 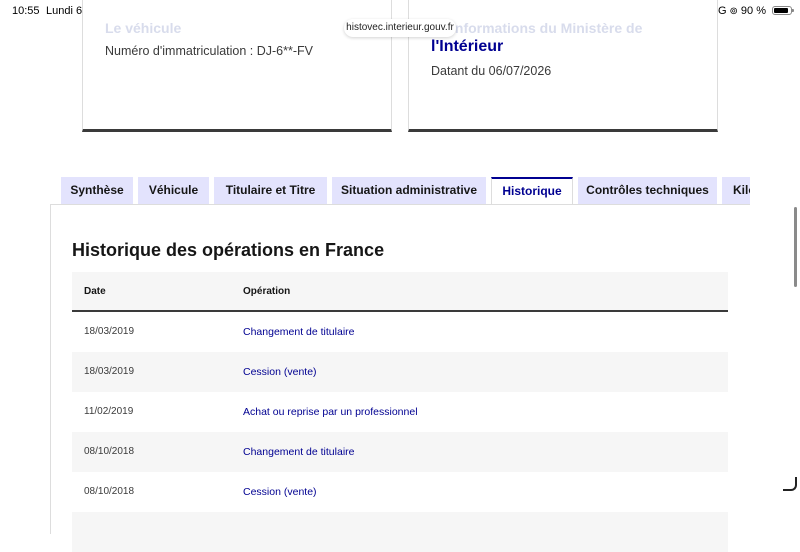 What do you see at coordinates (209, 51) in the screenshot?
I see `registration-number: Numéro d'immatriculation : DJ-6**-FV` at bounding box center [209, 51].